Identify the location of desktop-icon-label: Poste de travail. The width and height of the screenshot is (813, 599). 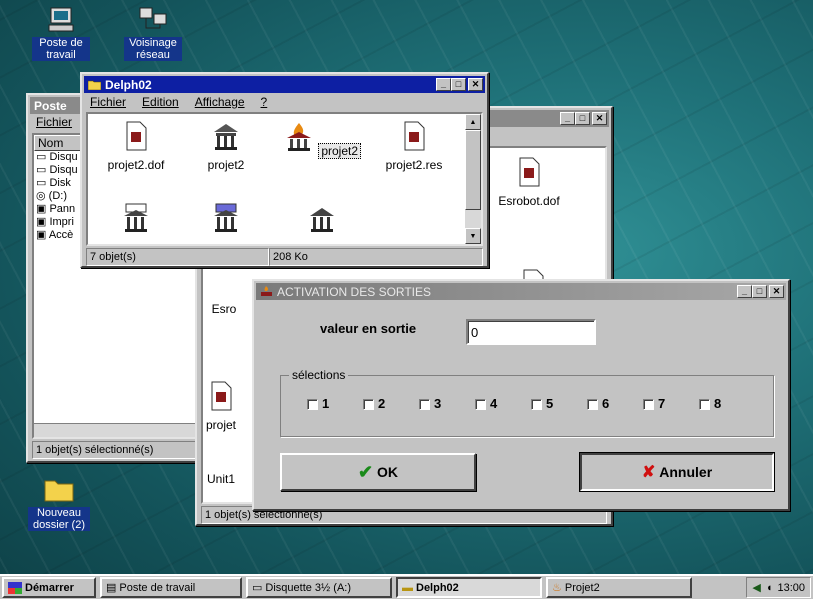
(61, 49).